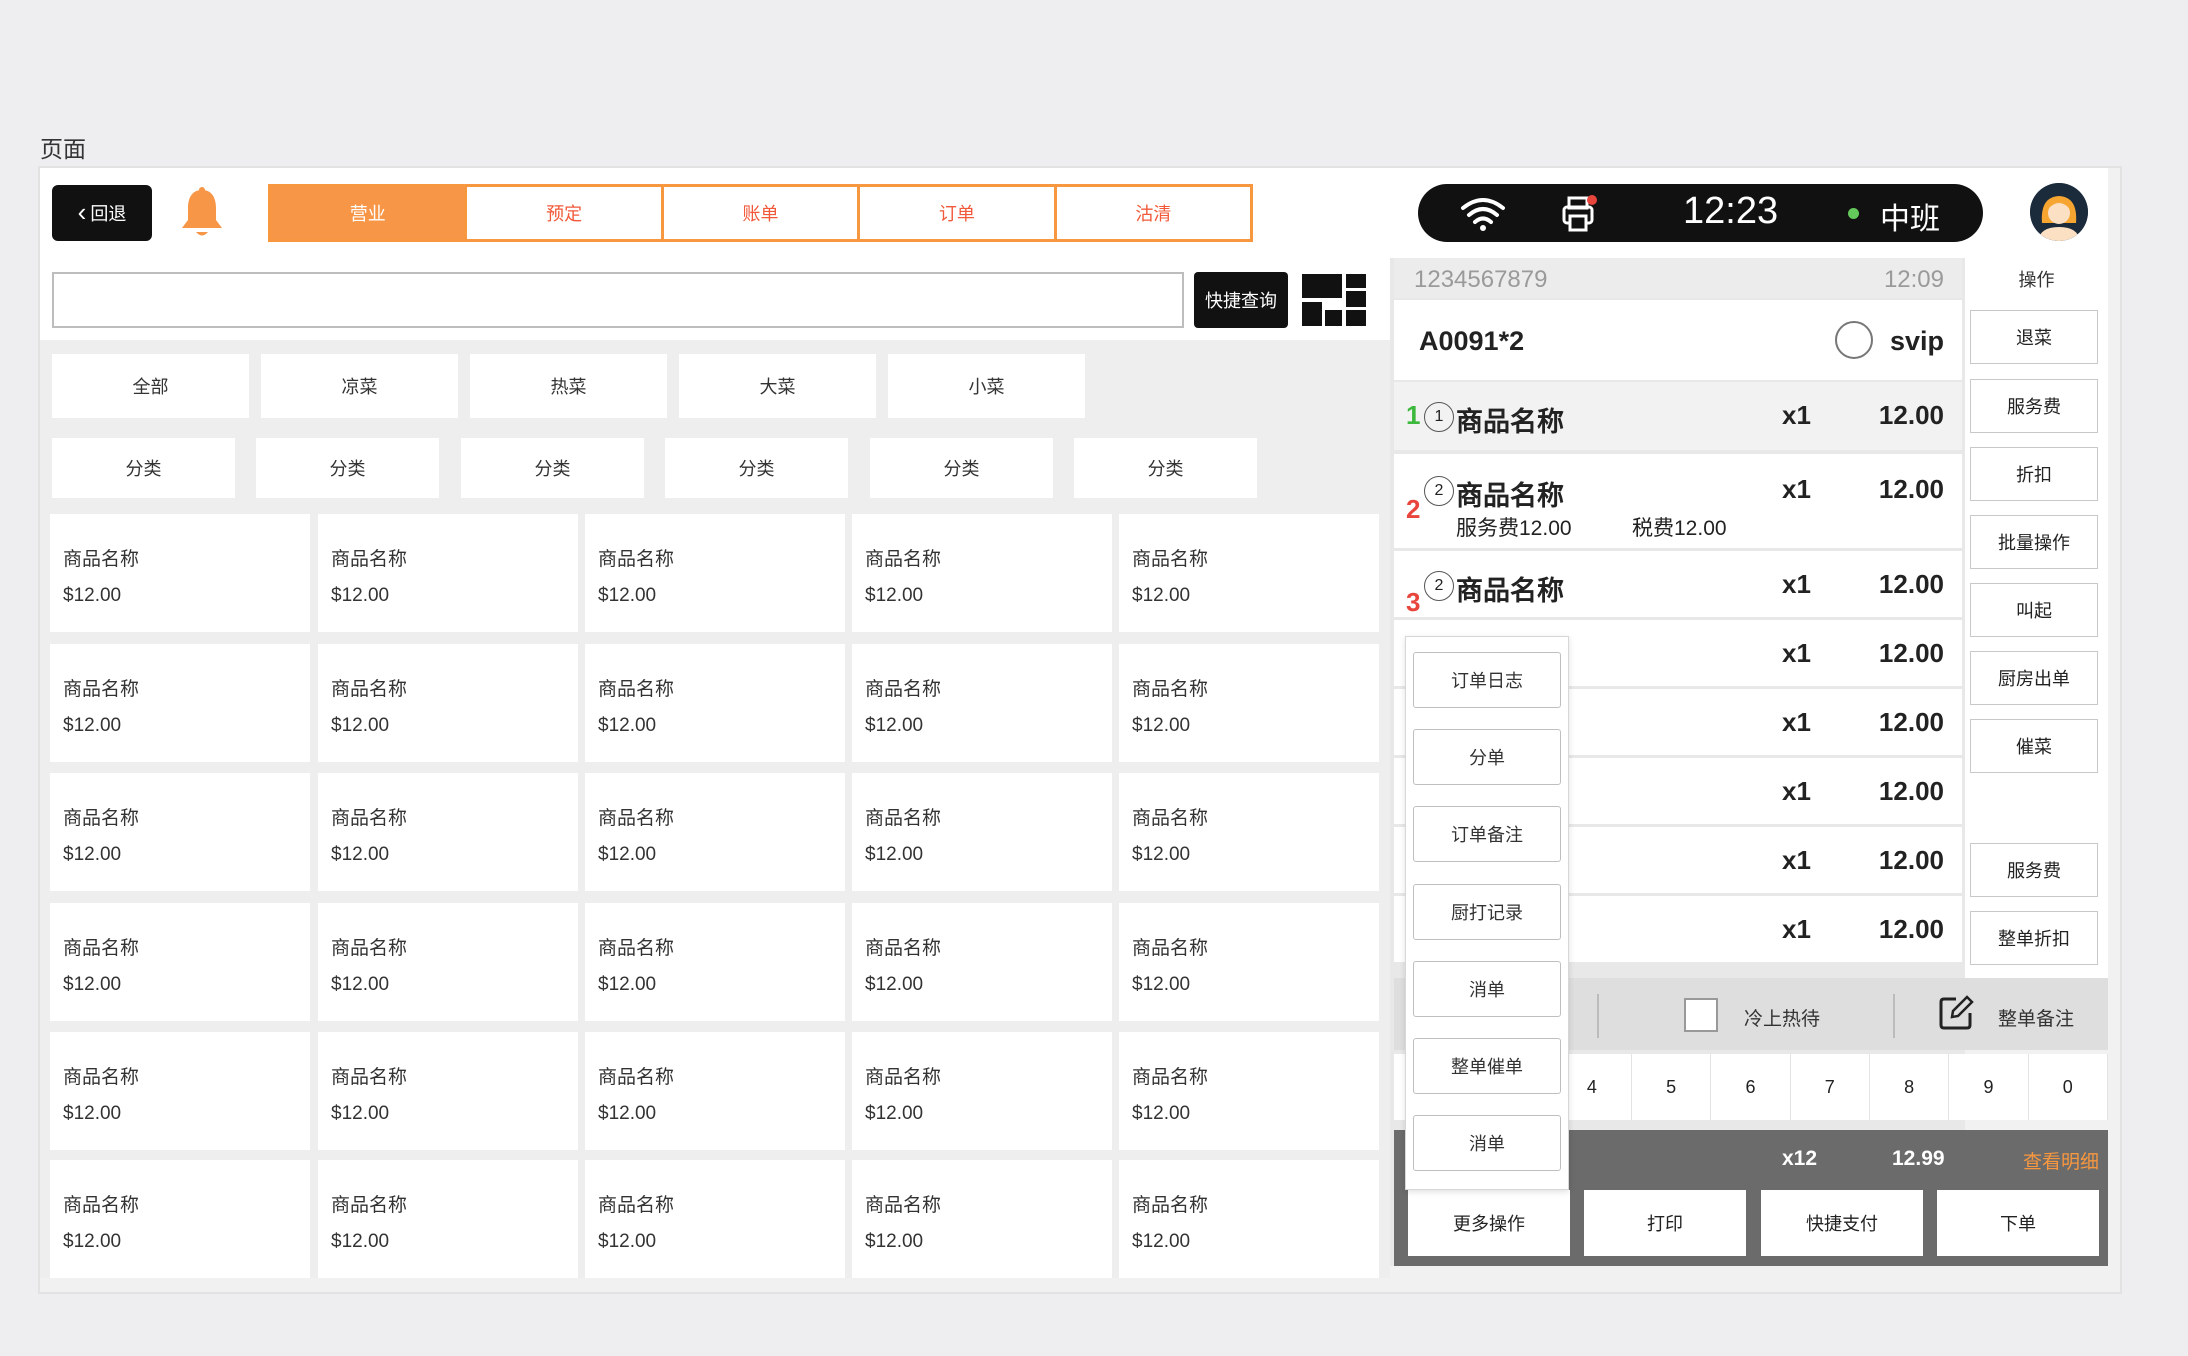 This screenshot has width=2188, height=1356. Describe the element at coordinates (565, 213) in the screenshot. I see `tab-reservation: 预定` at that location.